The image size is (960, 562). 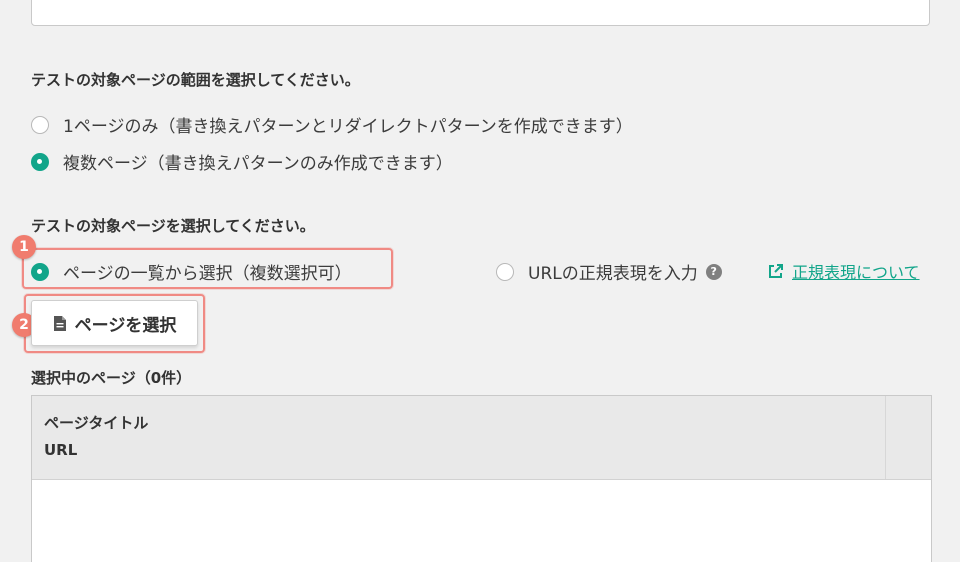 What do you see at coordinates (348, 127) in the screenshot?
I see `radio-label: 1ページのみ（書き換えパターンとリダイレクトパターンを作成できます）` at bounding box center [348, 127].